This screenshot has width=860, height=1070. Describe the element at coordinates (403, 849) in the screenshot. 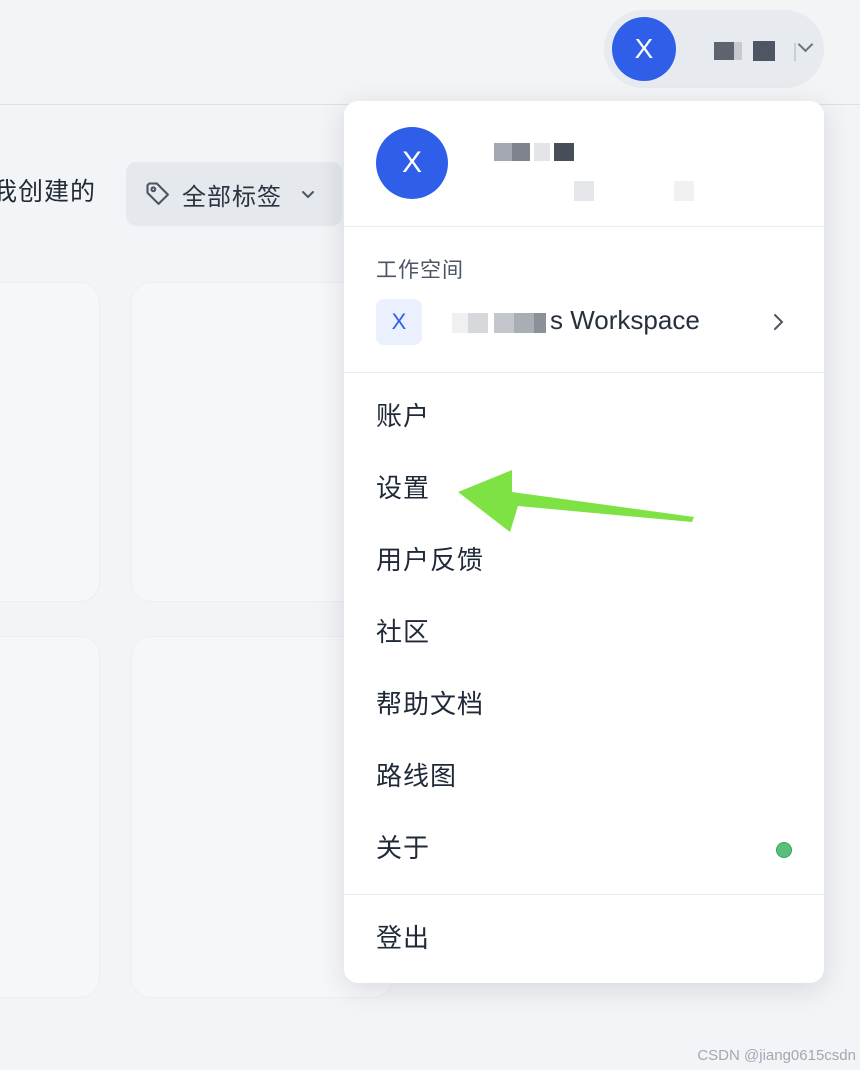

I see `menu-item-about: 关于` at that location.